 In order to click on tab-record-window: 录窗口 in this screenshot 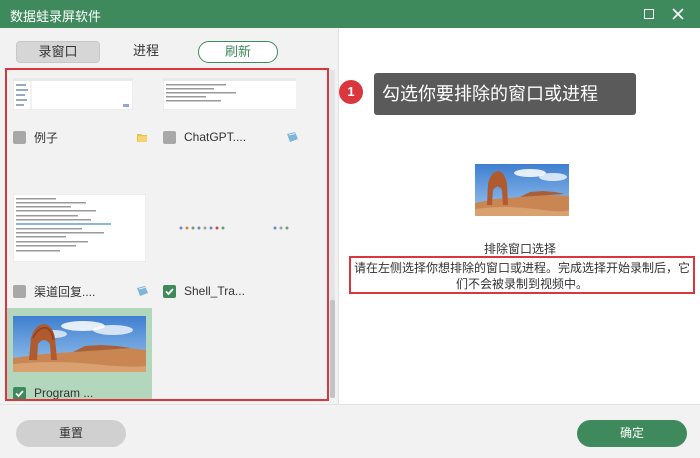, I will do `click(58, 52)`.